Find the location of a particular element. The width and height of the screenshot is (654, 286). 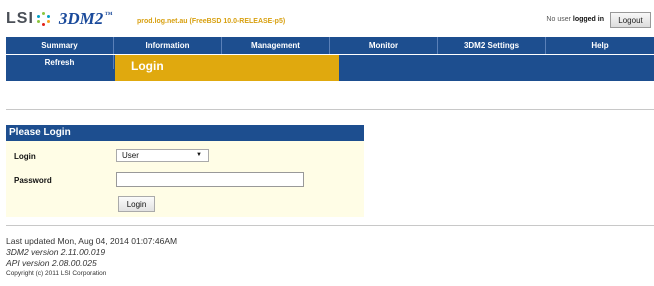

chevron-down-icon: ▼ is located at coordinates (199, 155).